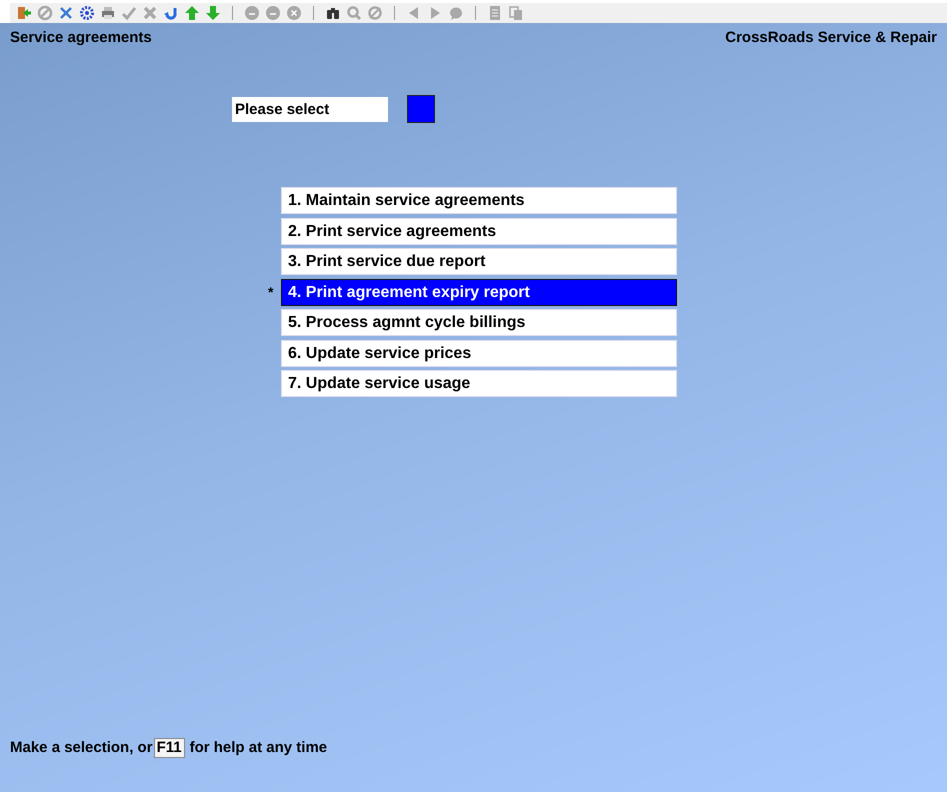 This screenshot has width=947, height=792. What do you see at coordinates (495, 13) in the screenshot?
I see `document-icon` at bounding box center [495, 13].